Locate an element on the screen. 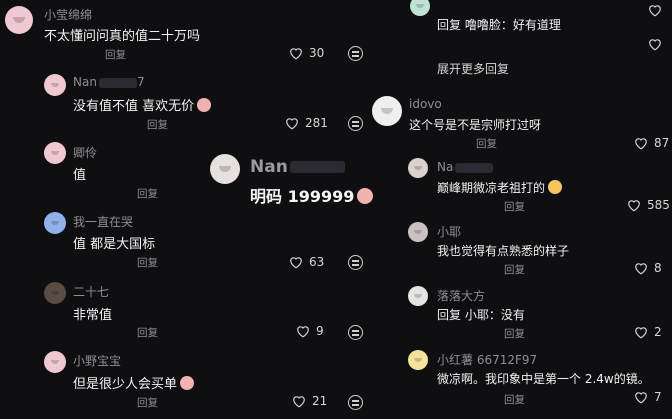 The width and height of the screenshot is (672, 419). comment-author: 小野宝宝 is located at coordinates (97, 360).